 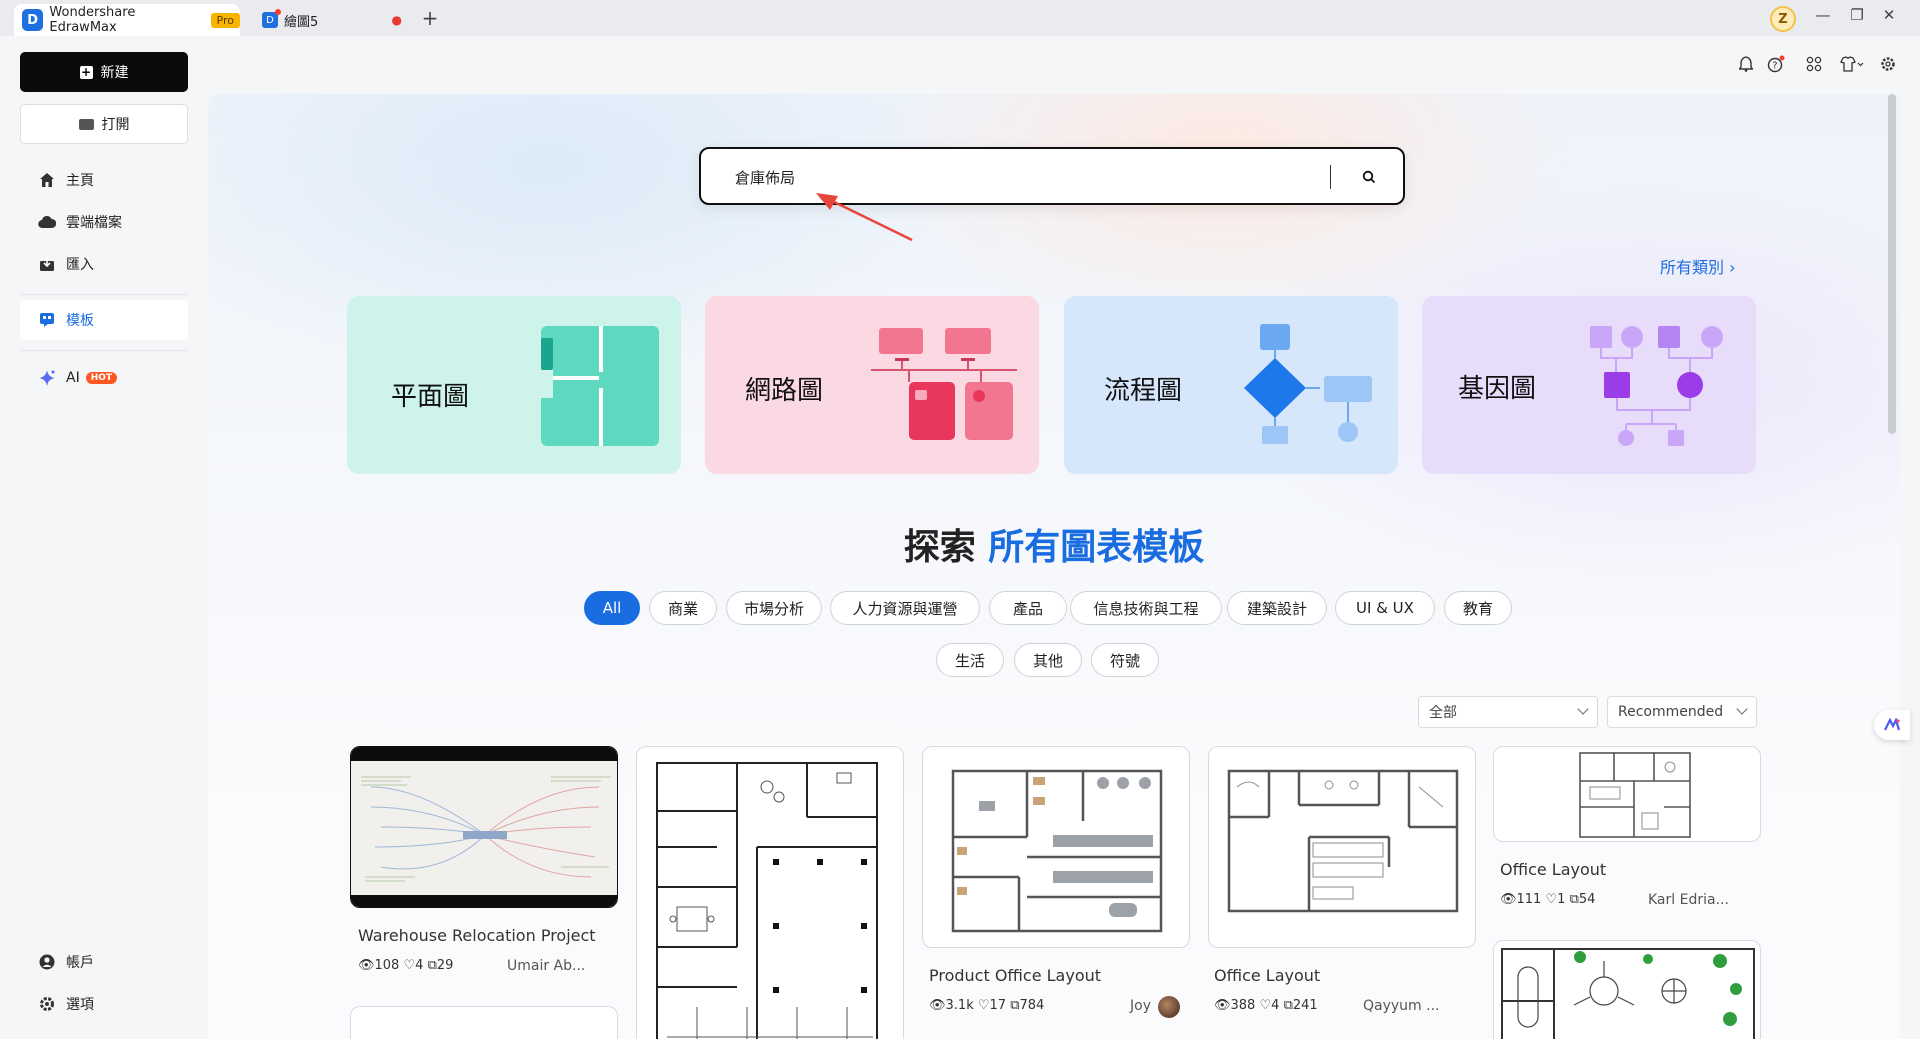 I want to click on tab-app-home: D Wondershare EdrawMax Pro, so click(x=127, y=20).